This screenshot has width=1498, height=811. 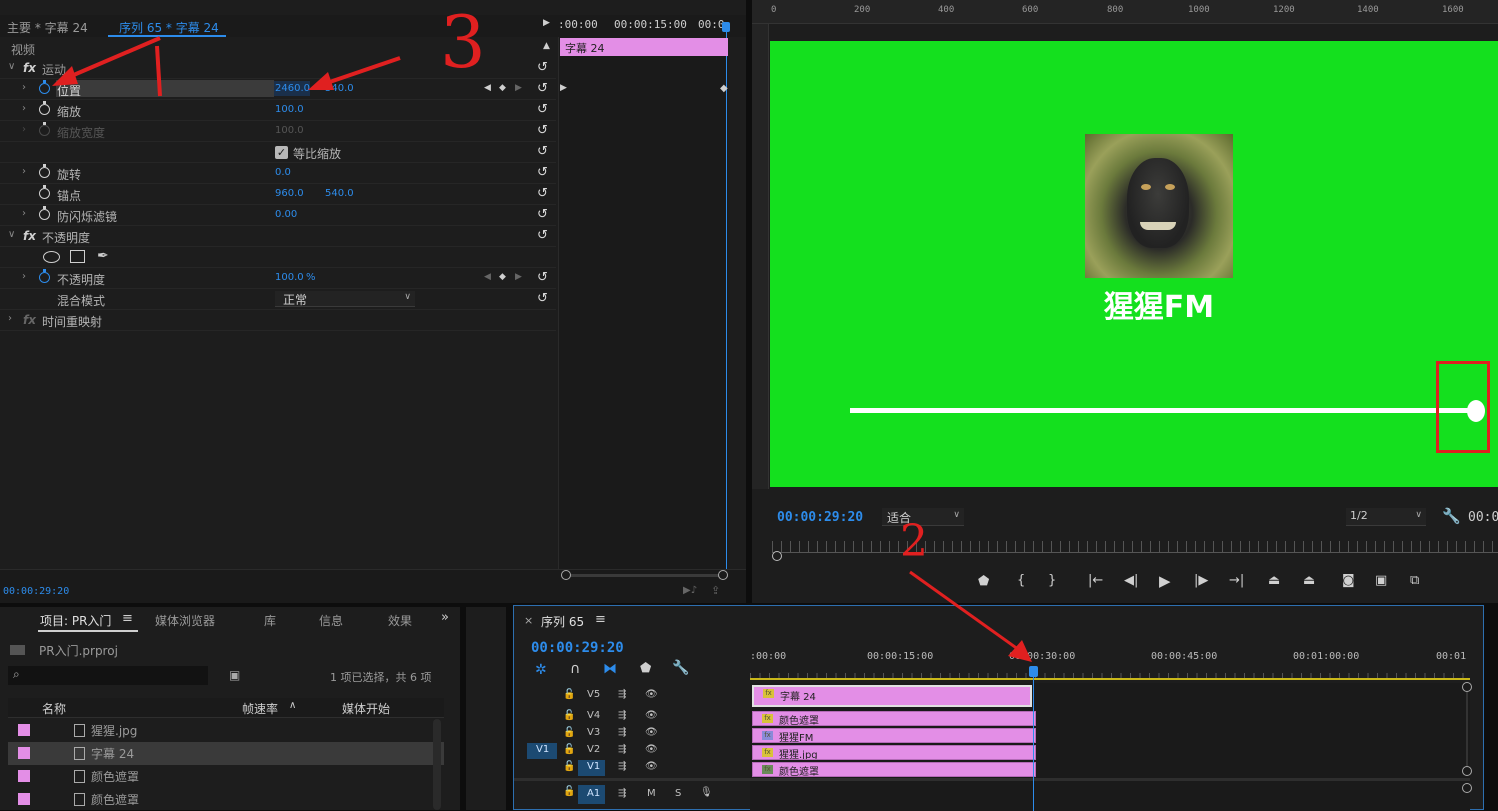 I want to click on prev-keyframe-icon: ◀, so click(x=487, y=277).